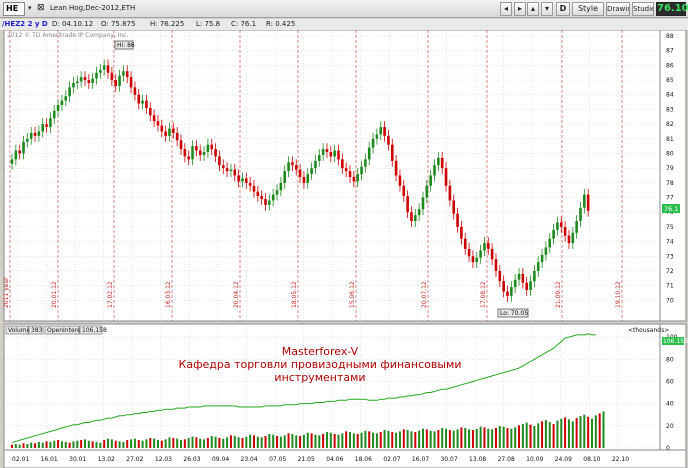 The height and width of the screenshot is (468, 688). I want to click on x-tick-label: 13.02, so click(106, 459).